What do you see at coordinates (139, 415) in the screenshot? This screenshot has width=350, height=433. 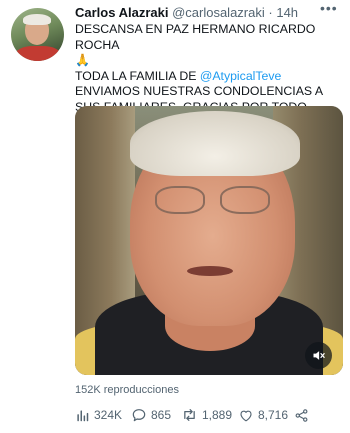 I see `speech-bubble-icon` at bounding box center [139, 415].